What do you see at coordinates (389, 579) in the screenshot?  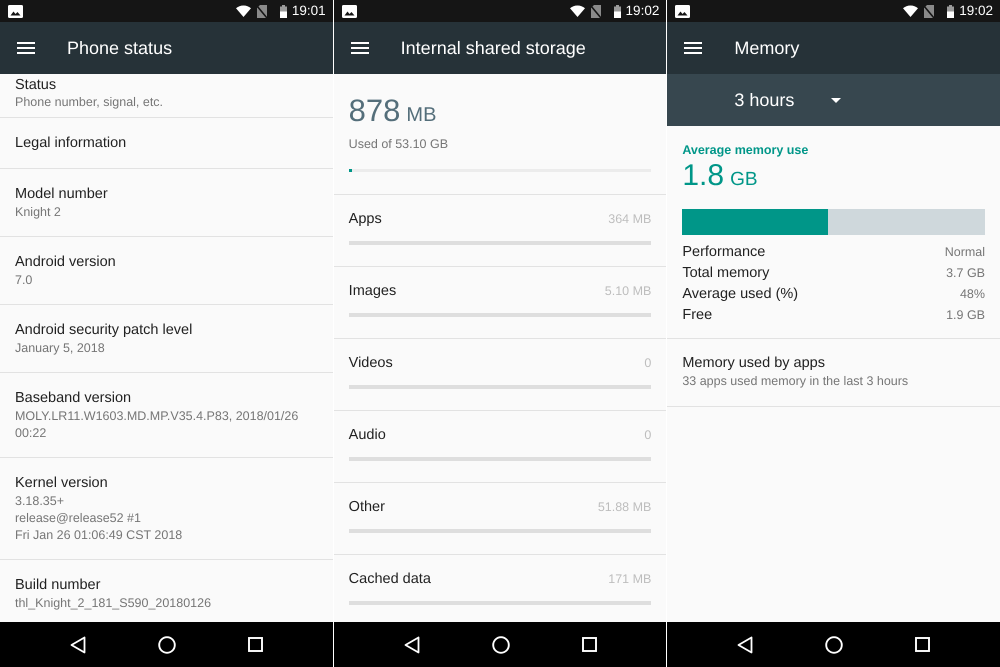 I see `category-label: Cached data` at bounding box center [389, 579].